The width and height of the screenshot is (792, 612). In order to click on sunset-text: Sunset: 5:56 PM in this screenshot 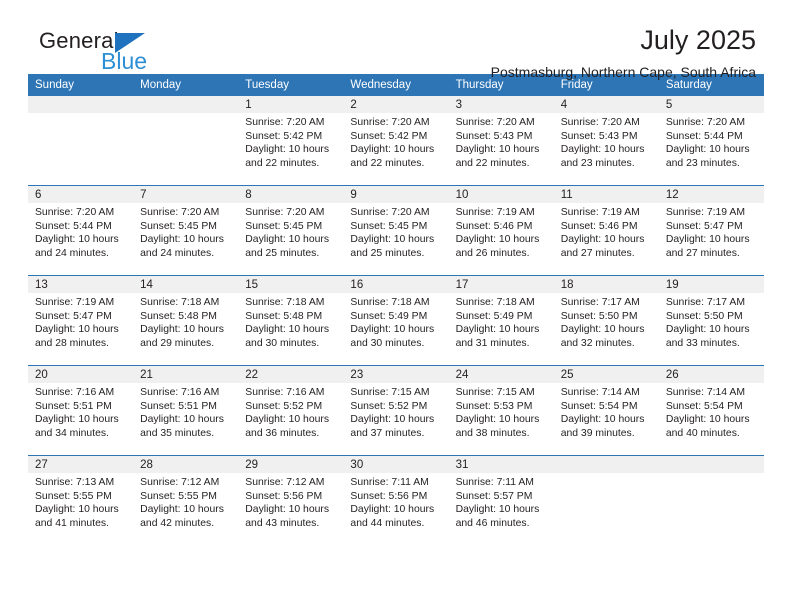, I will do `click(284, 496)`.